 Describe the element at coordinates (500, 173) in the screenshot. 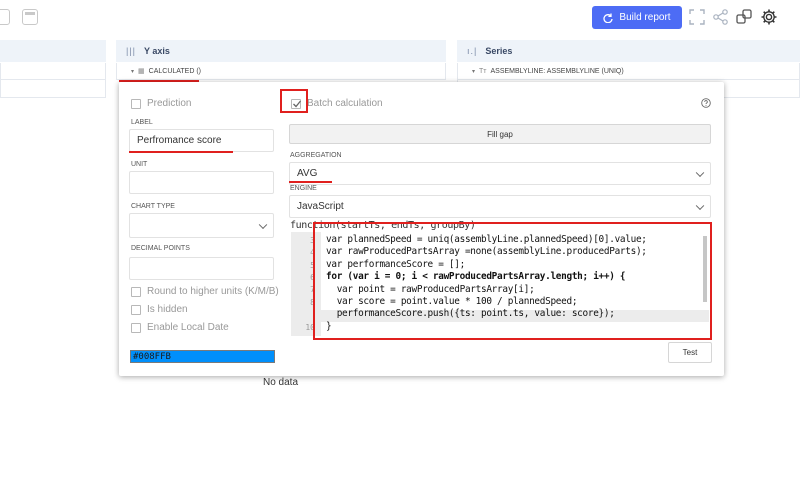

I see `aggregation-select: AVG` at that location.